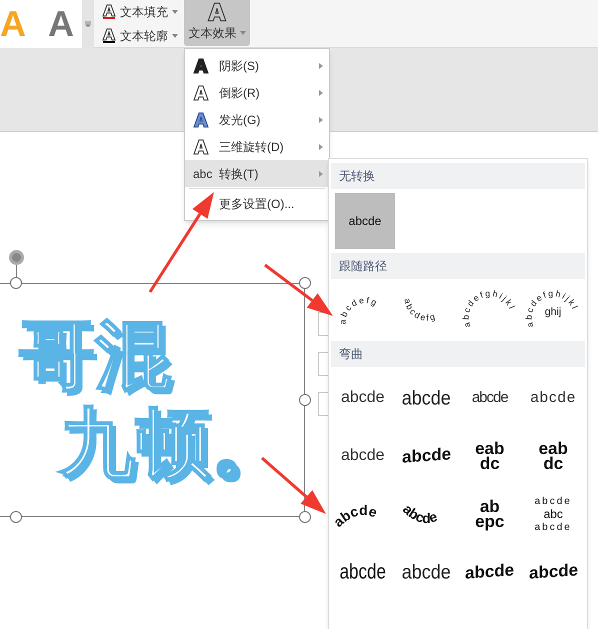 The height and width of the screenshot is (629, 598). Describe the element at coordinates (202, 174) in the screenshot. I see `menu-icon-text: abc` at that location.